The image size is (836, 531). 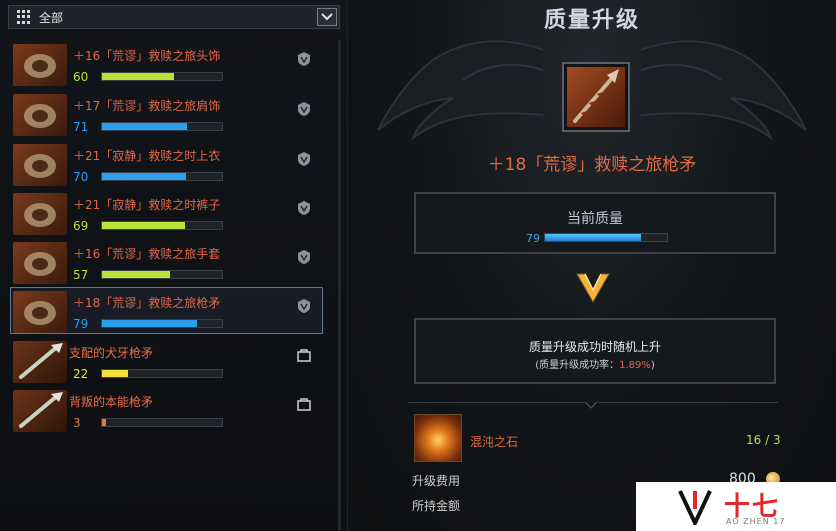 I want to click on item-quality-value: 57, so click(x=81, y=275).